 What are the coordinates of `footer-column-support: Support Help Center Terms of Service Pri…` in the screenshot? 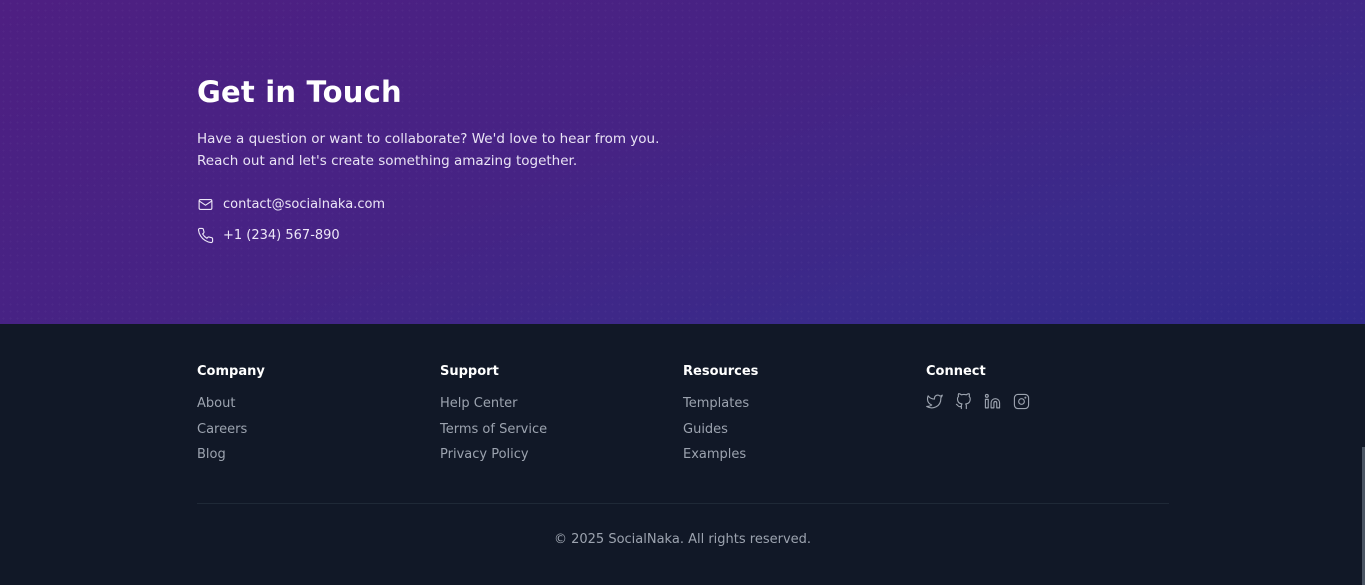 It's located at (561, 417).